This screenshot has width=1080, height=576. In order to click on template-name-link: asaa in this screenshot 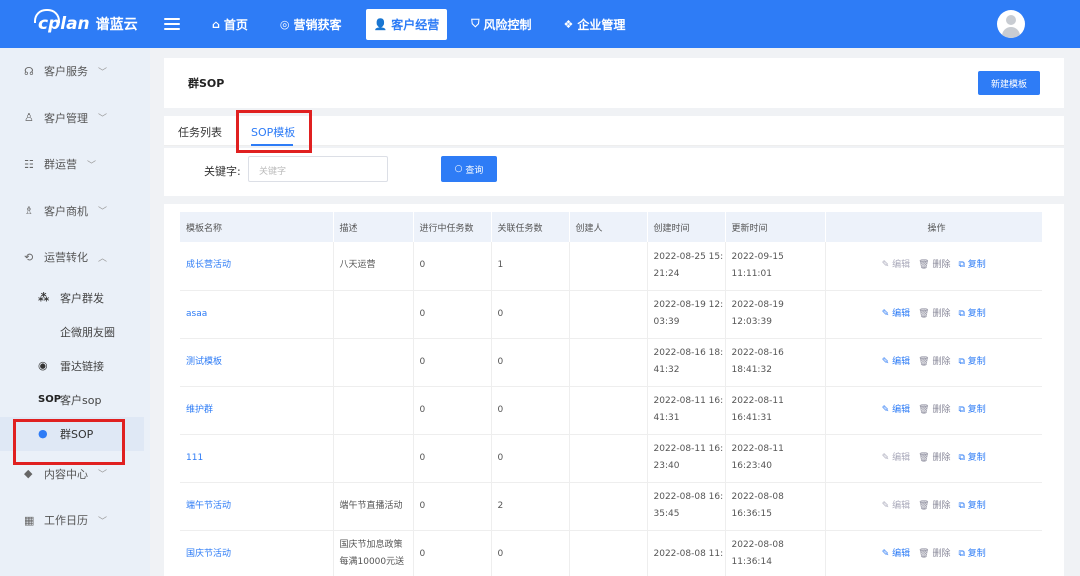, I will do `click(257, 314)`.